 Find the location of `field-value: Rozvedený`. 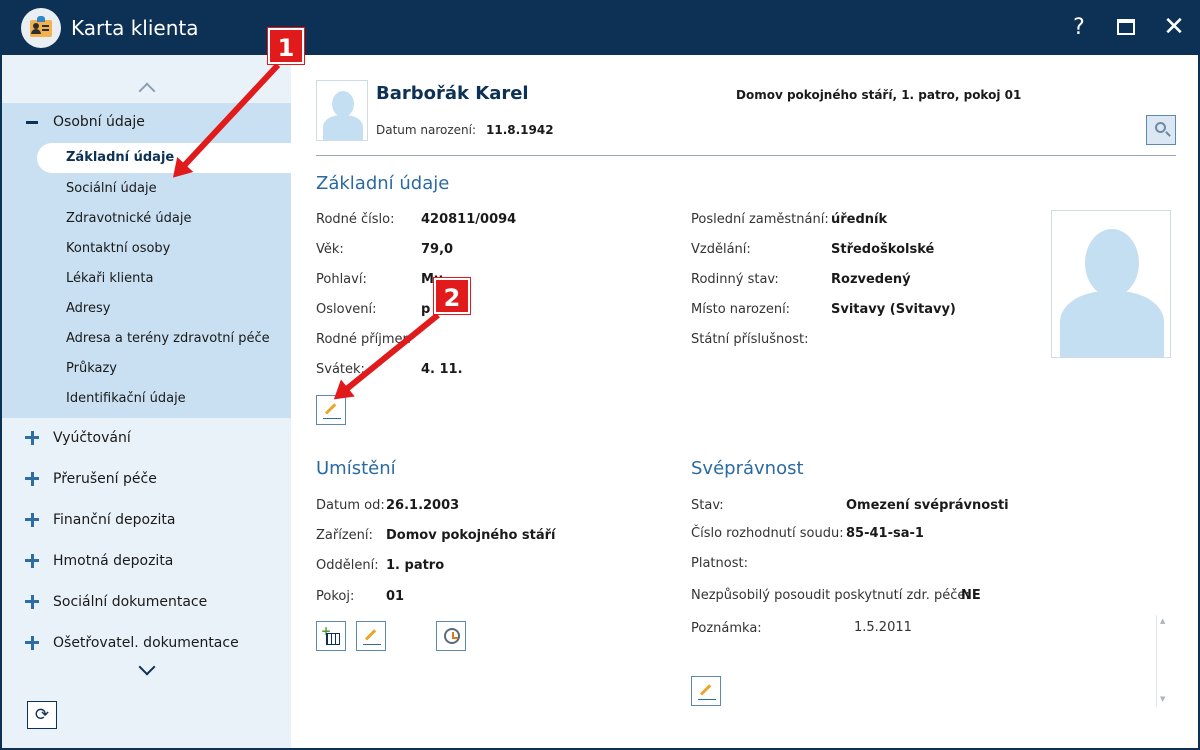

field-value: Rozvedený is located at coordinates (871, 279).